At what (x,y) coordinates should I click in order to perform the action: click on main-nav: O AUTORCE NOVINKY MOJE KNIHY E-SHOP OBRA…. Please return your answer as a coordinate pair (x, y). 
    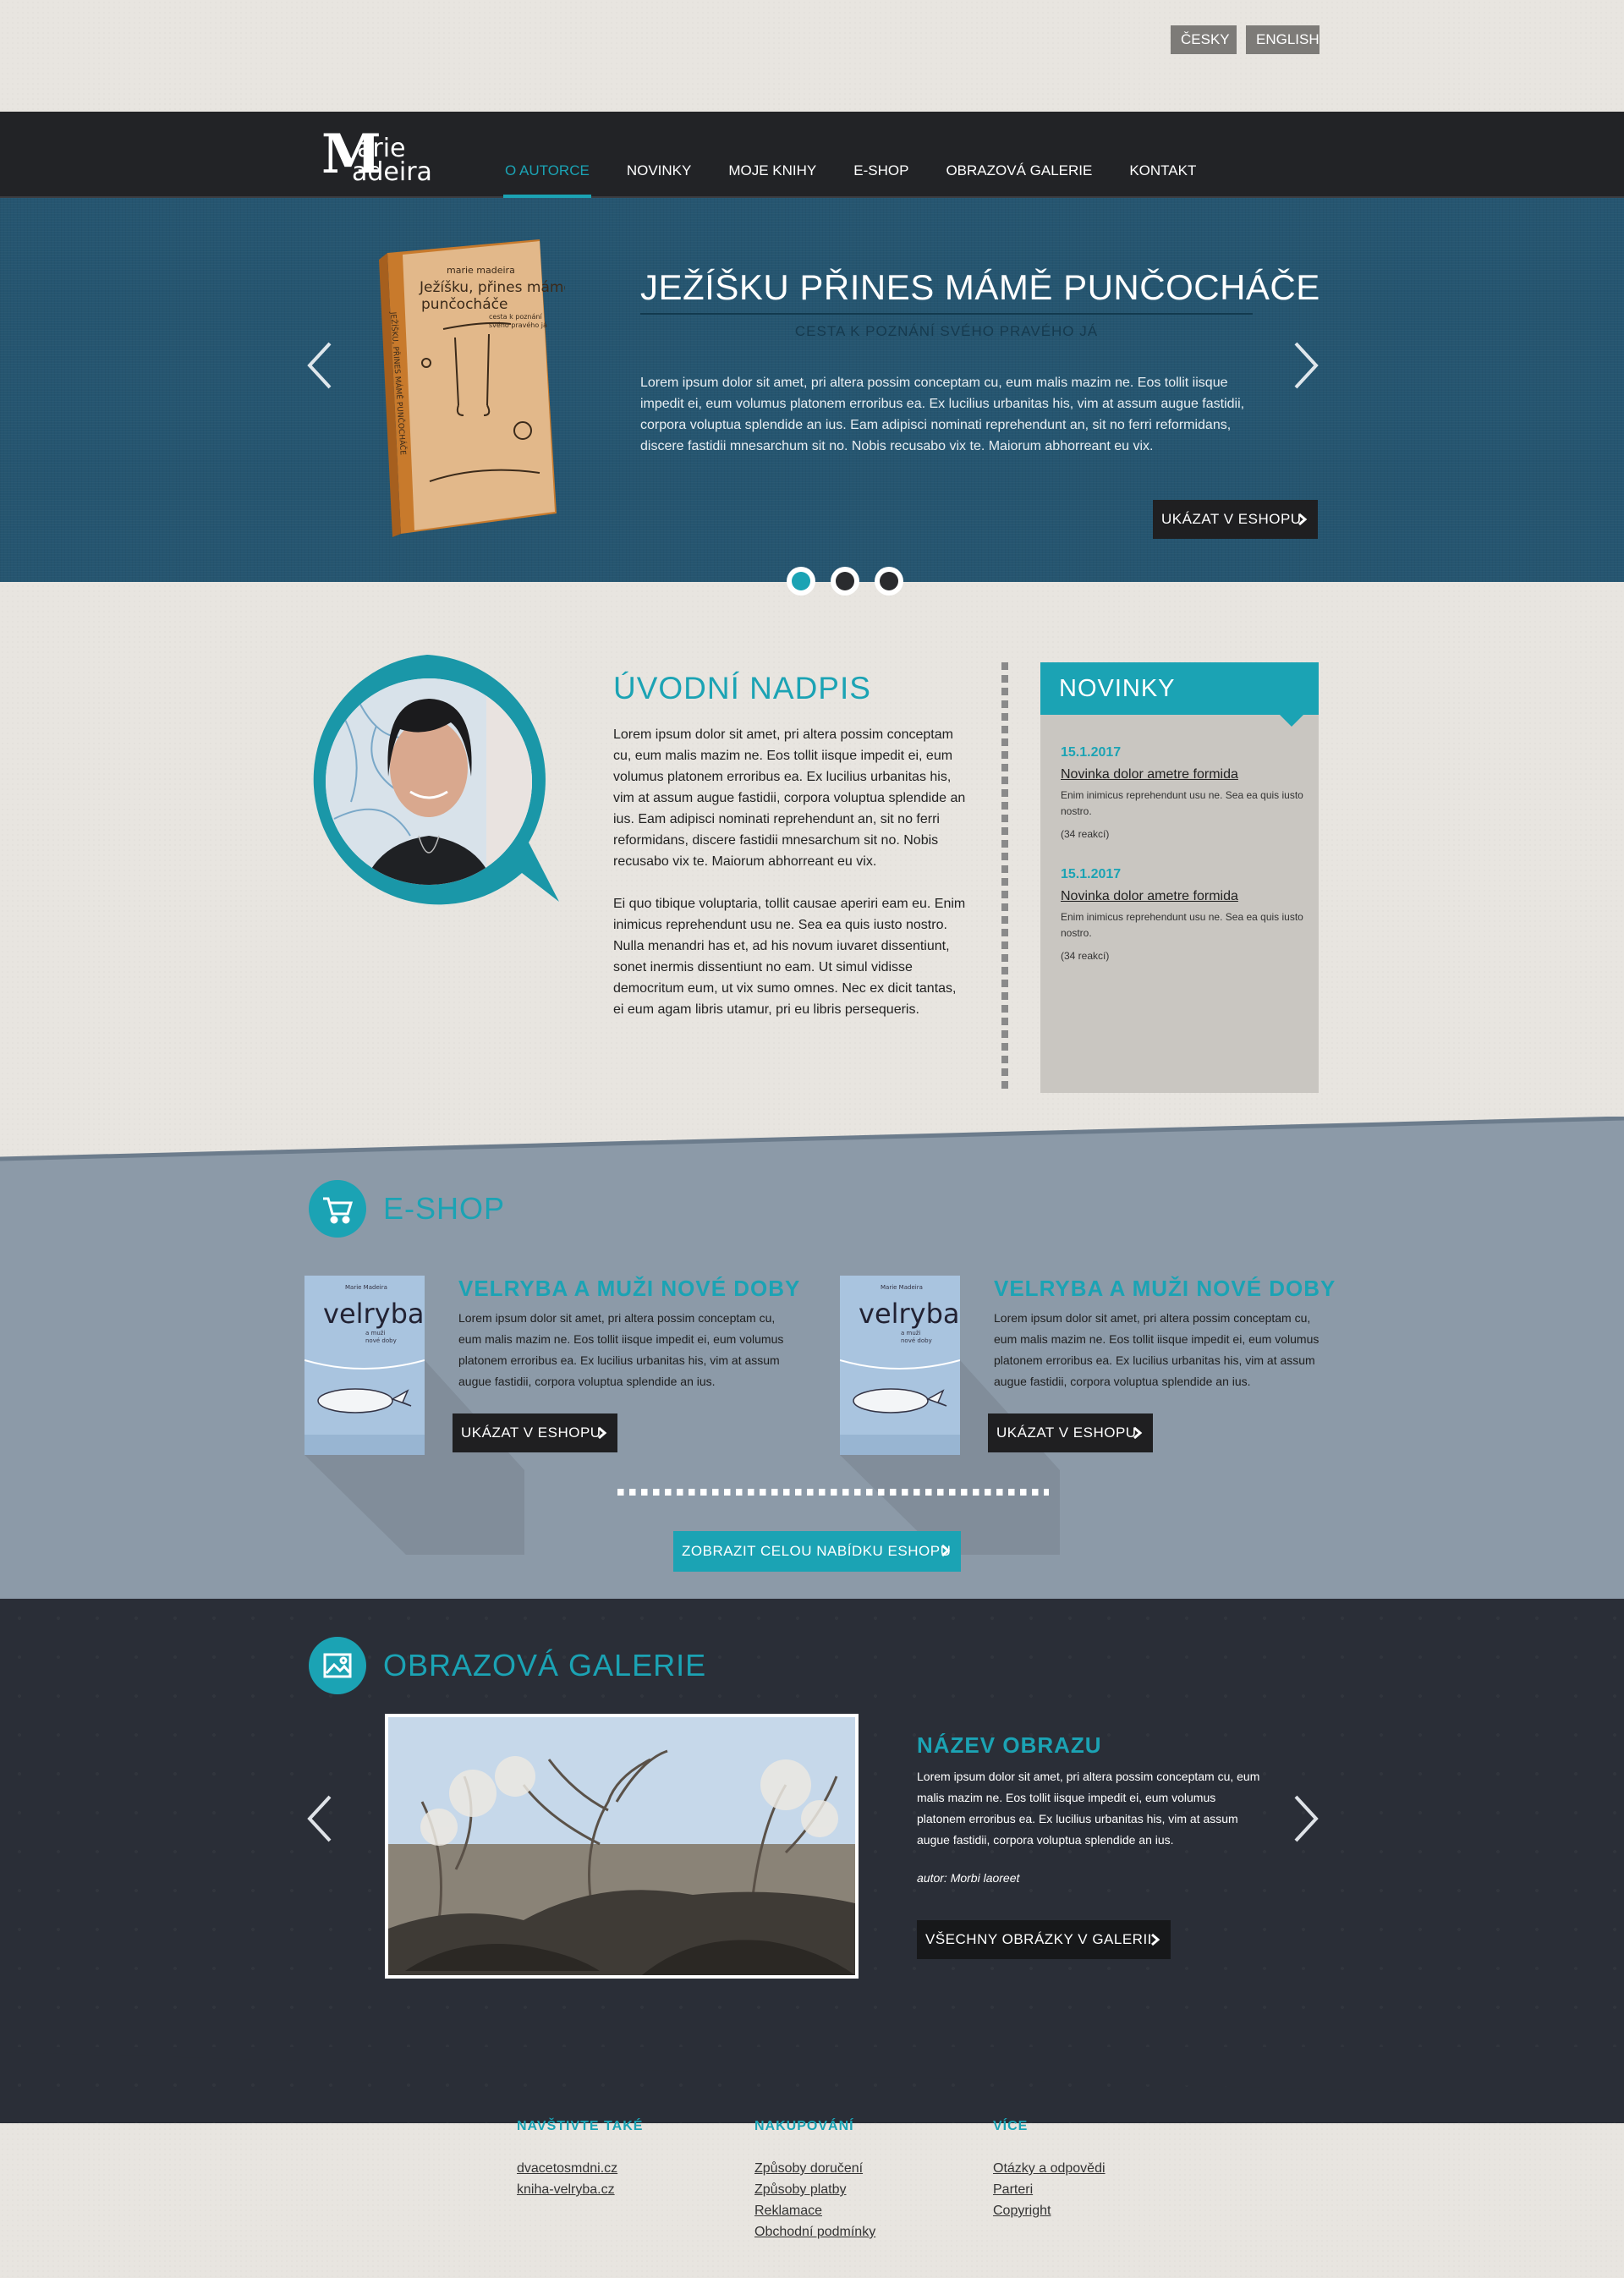
    Looking at the image, I should click on (851, 155).